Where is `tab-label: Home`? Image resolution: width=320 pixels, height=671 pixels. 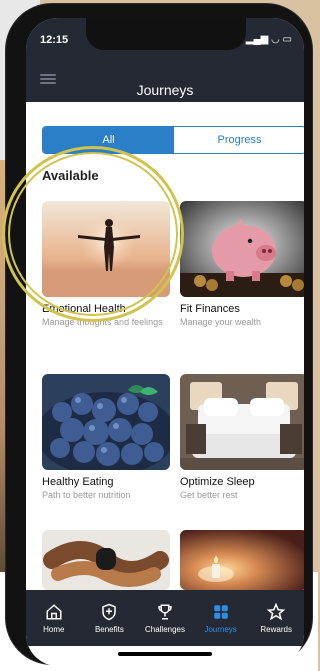
tab-label: Home is located at coordinates (54, 629).